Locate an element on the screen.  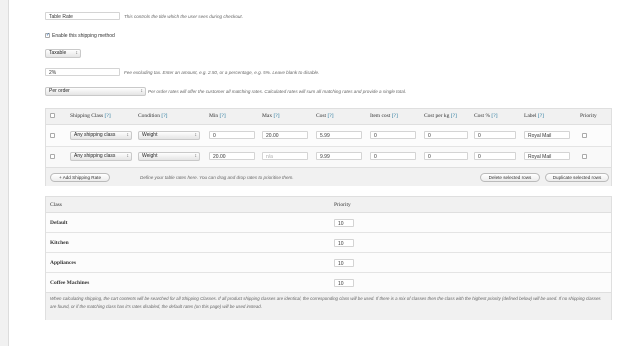
min-input: 0 is located at coordinates (232, 135).